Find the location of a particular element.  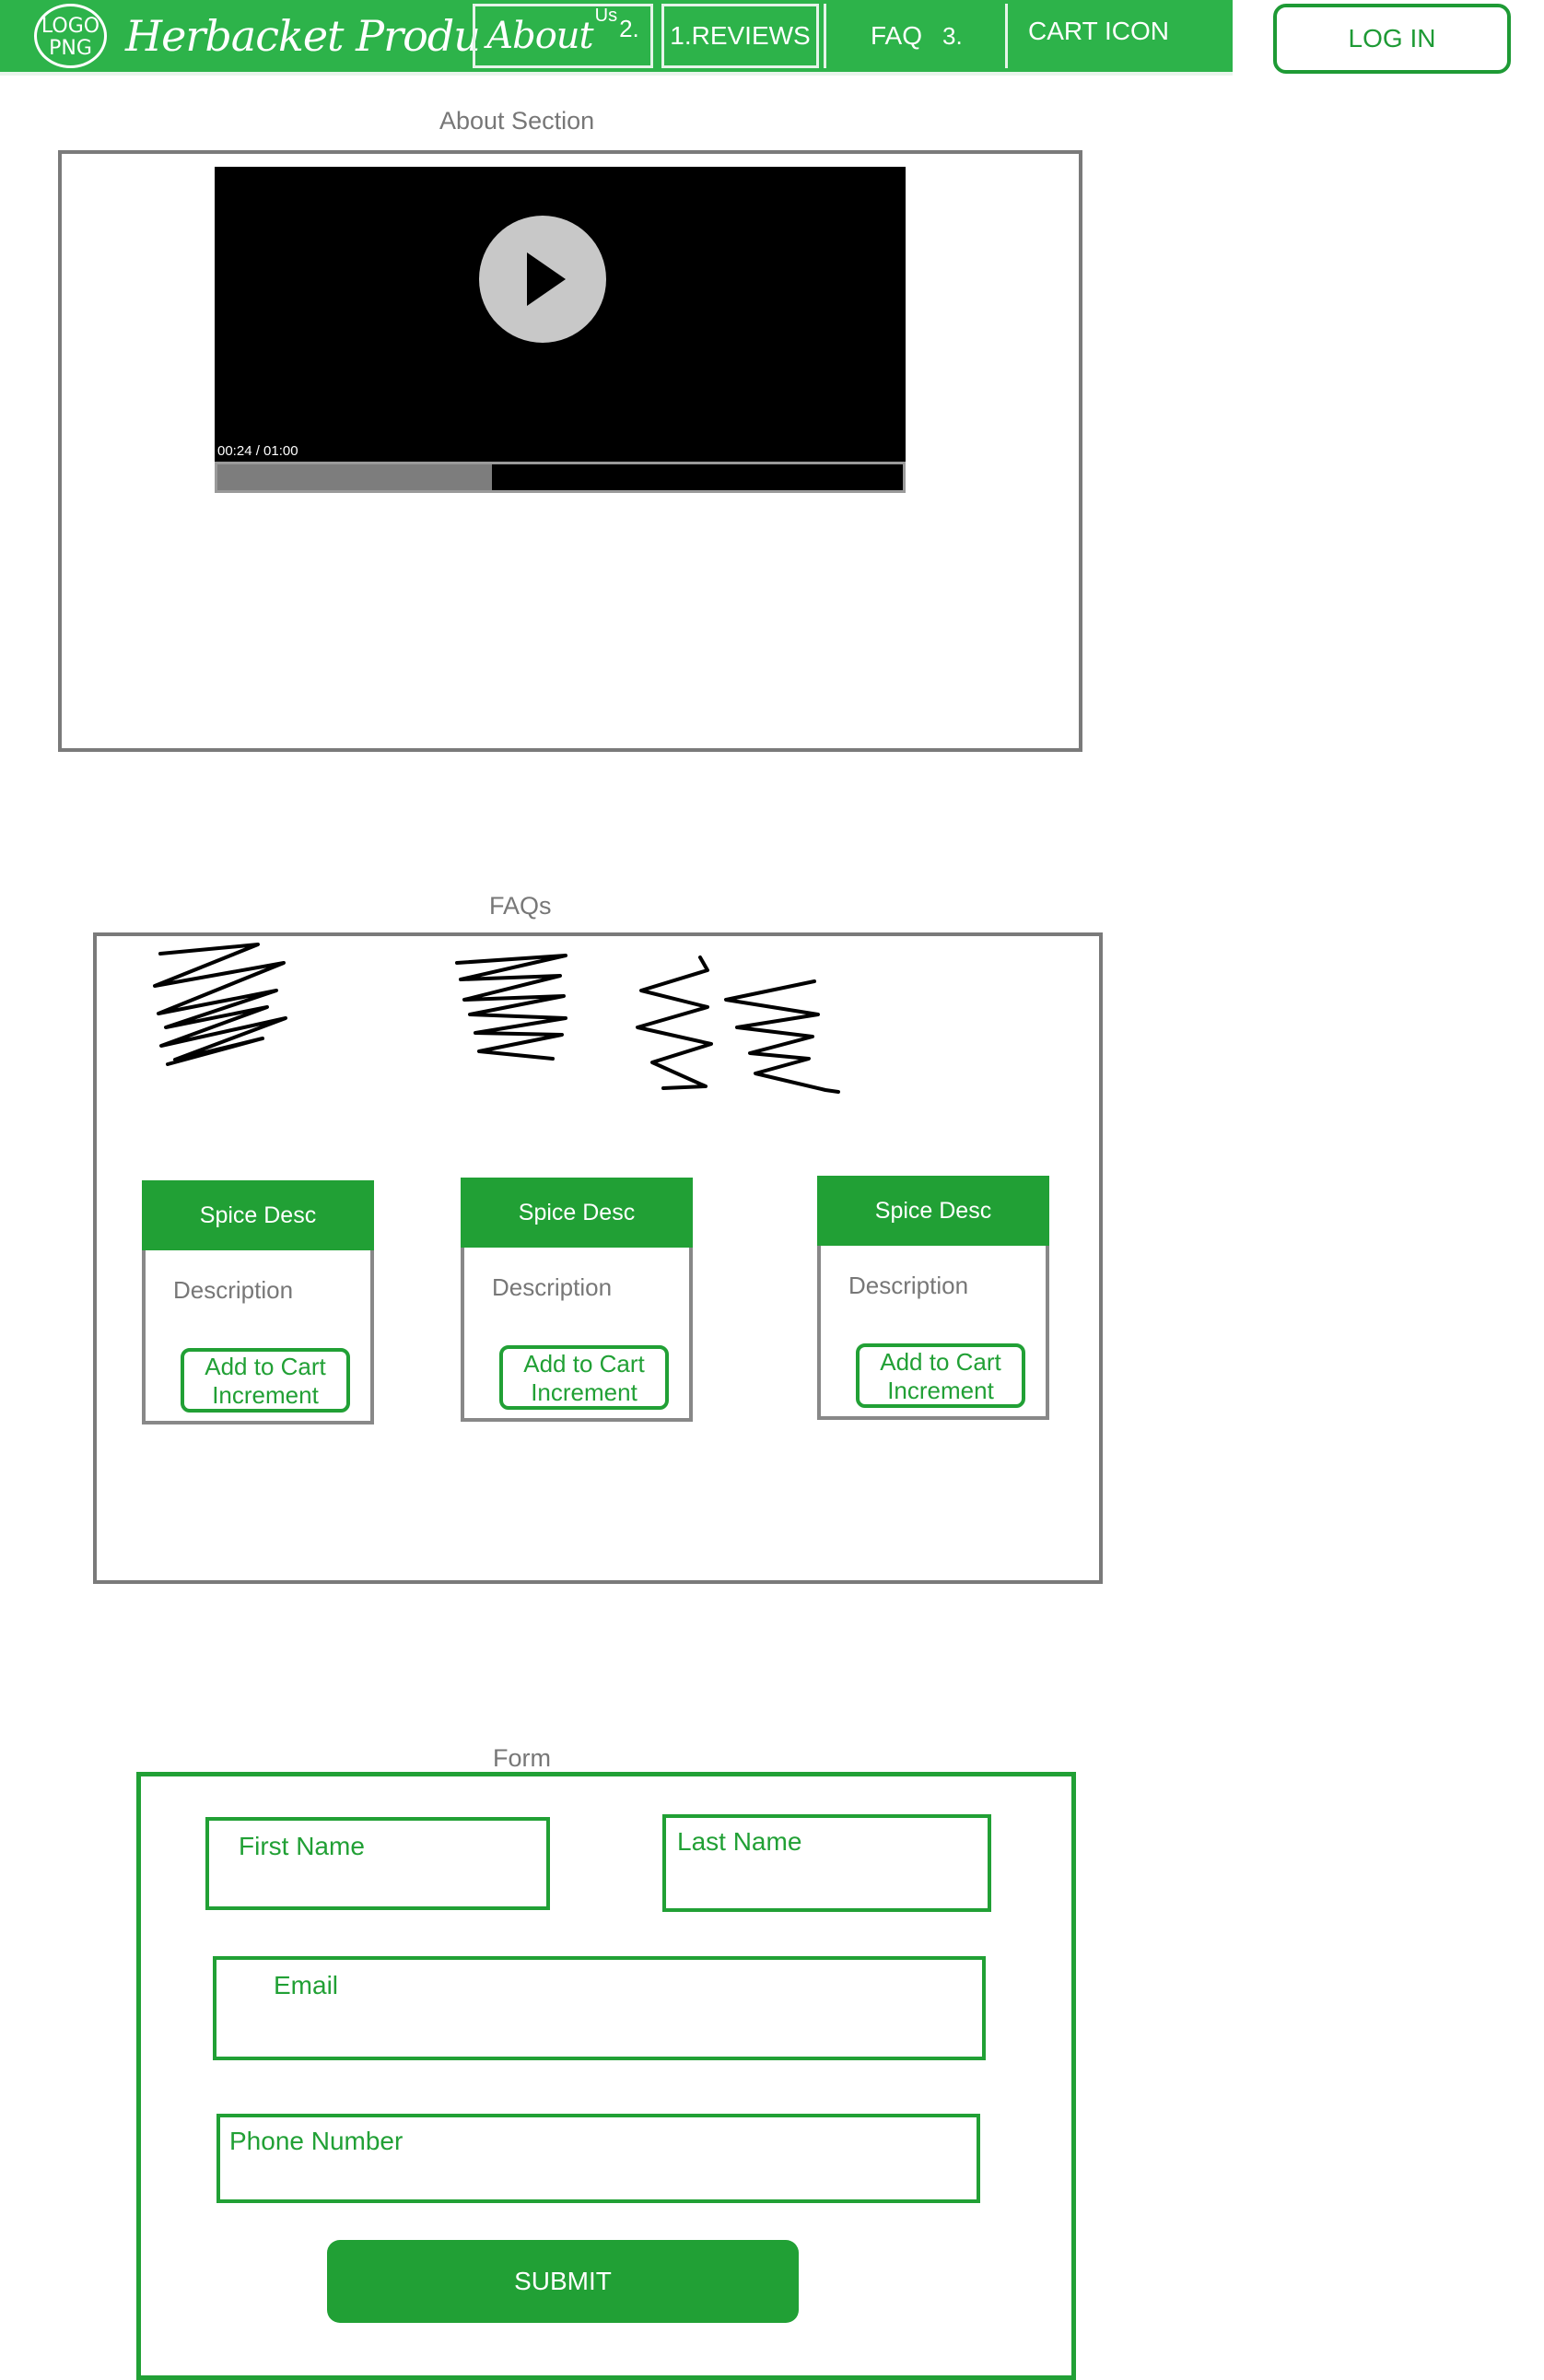

video-progress-fill is located at coordinates (354, 477).